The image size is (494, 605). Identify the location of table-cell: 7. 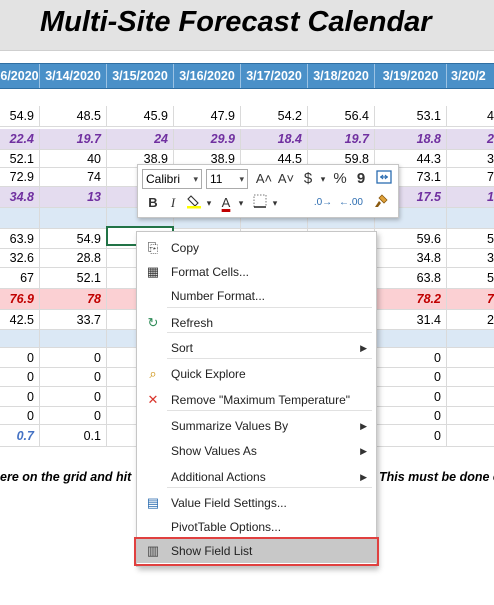
(470, 299).